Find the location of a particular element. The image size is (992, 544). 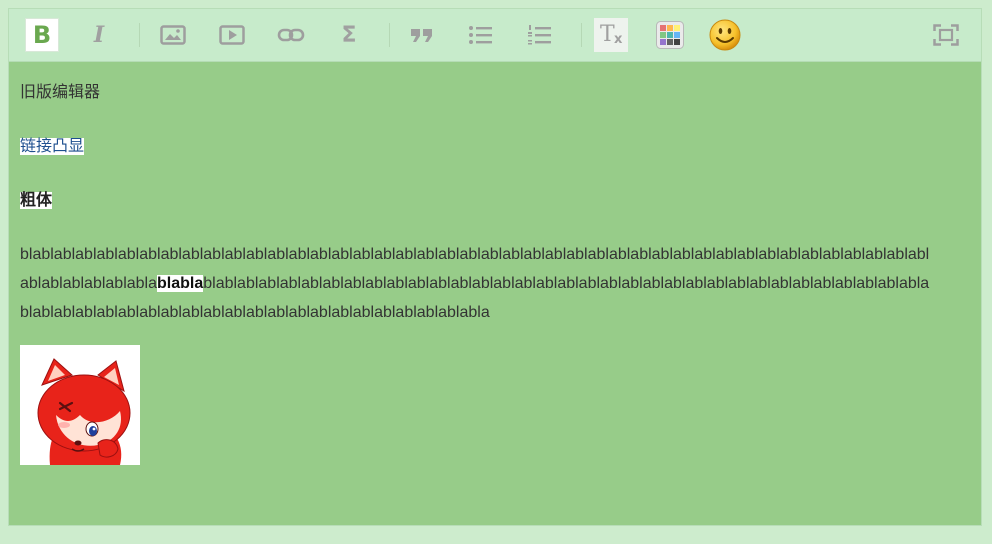

paragraph-bold: 粗体 is located at coordinates (36, 198).